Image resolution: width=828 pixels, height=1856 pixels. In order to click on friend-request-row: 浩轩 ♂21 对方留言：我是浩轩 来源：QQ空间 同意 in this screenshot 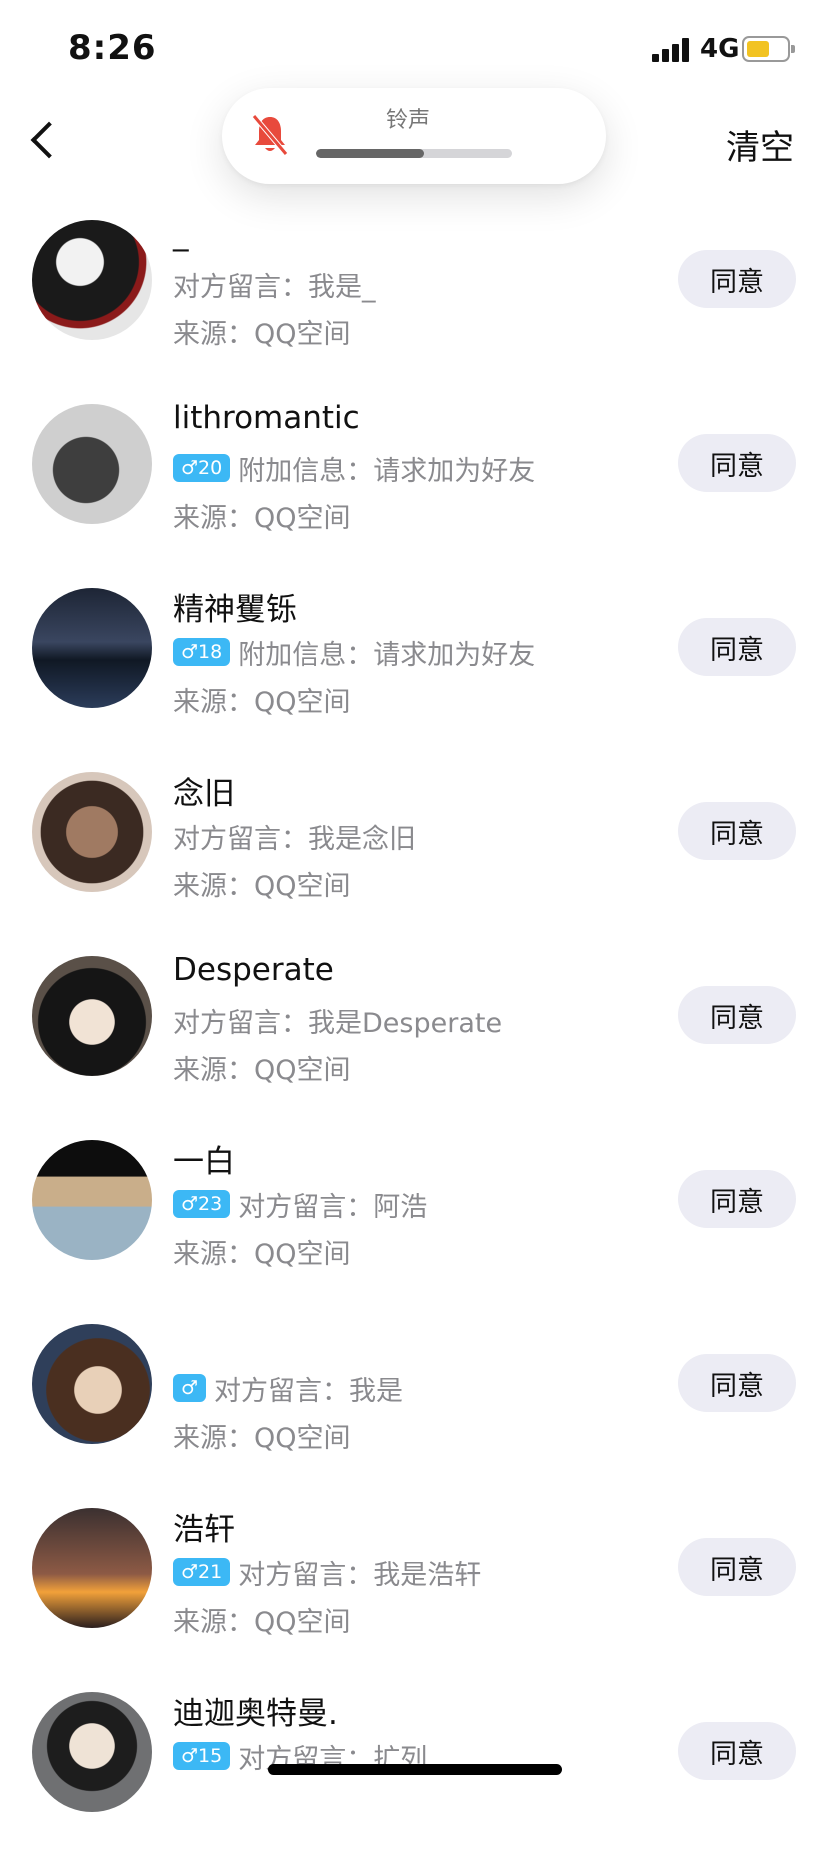, I will do `click(414, 1580)`.